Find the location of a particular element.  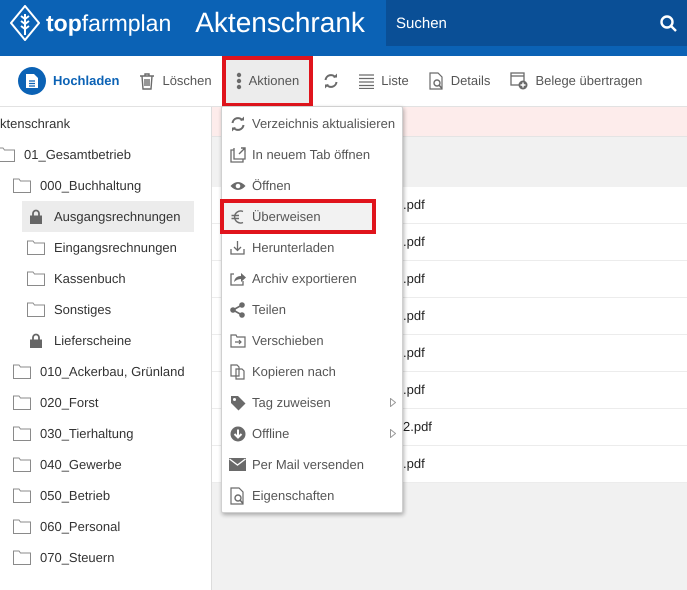

menu-item: Herunterladen is located at coordinates (312, 247).